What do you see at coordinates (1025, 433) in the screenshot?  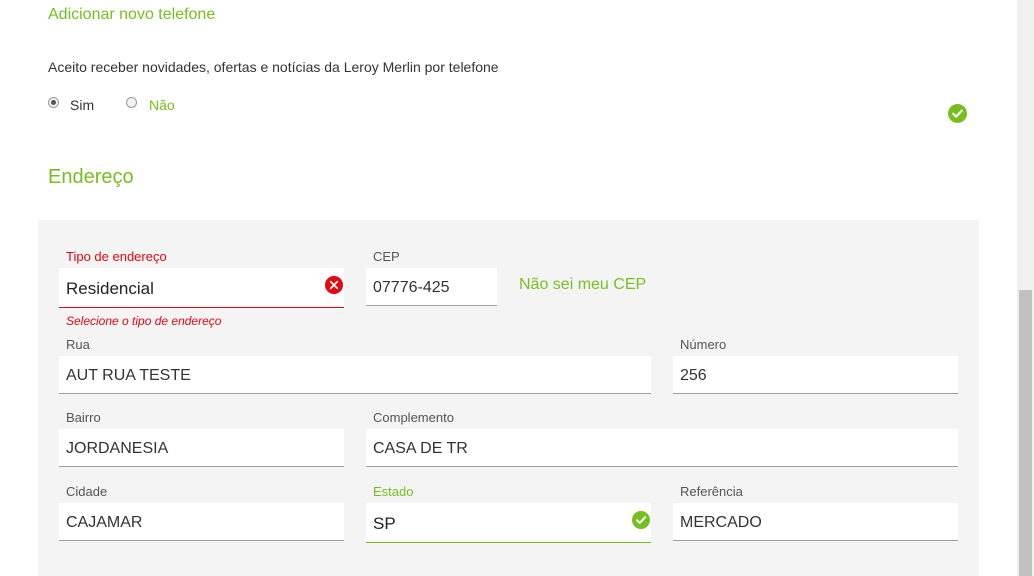 I see `scrollbar-thumb` at bounding box center [1025, 433].